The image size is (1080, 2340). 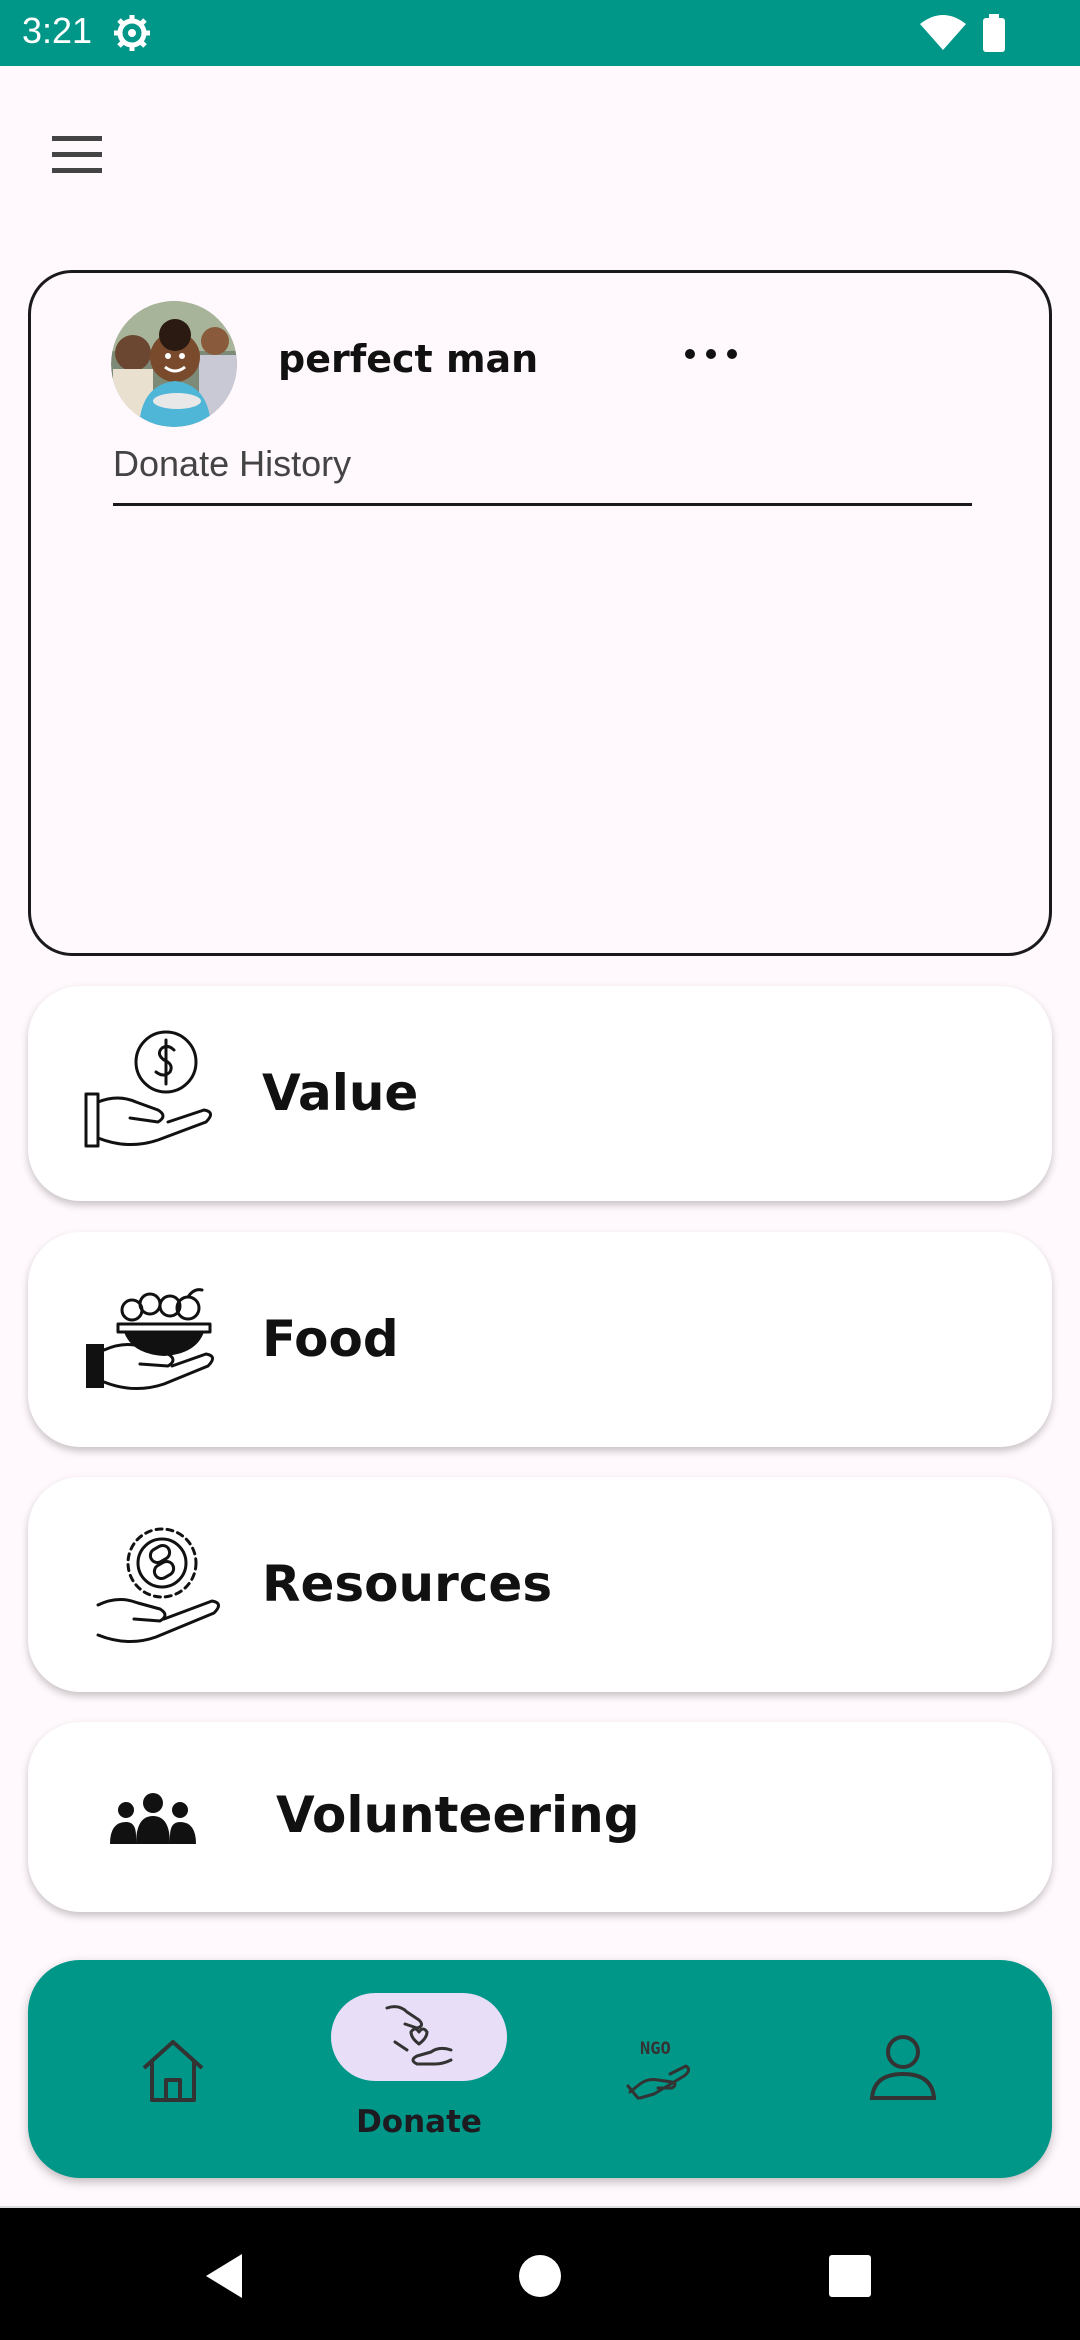 What do you see at coordinates (408, 359) in the screenshot?
I see `profile-name: perfect man` at bounding box center [408, 359].